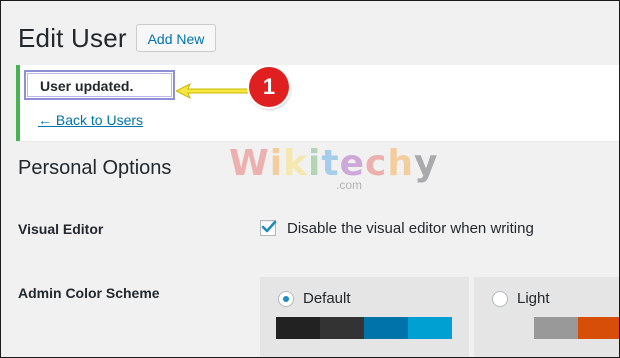 The height and width of the screenshot is (358, 620). Describe the element at coordinates (286, 299) in the screenshot. I see `default-scheme-radio` at that location.